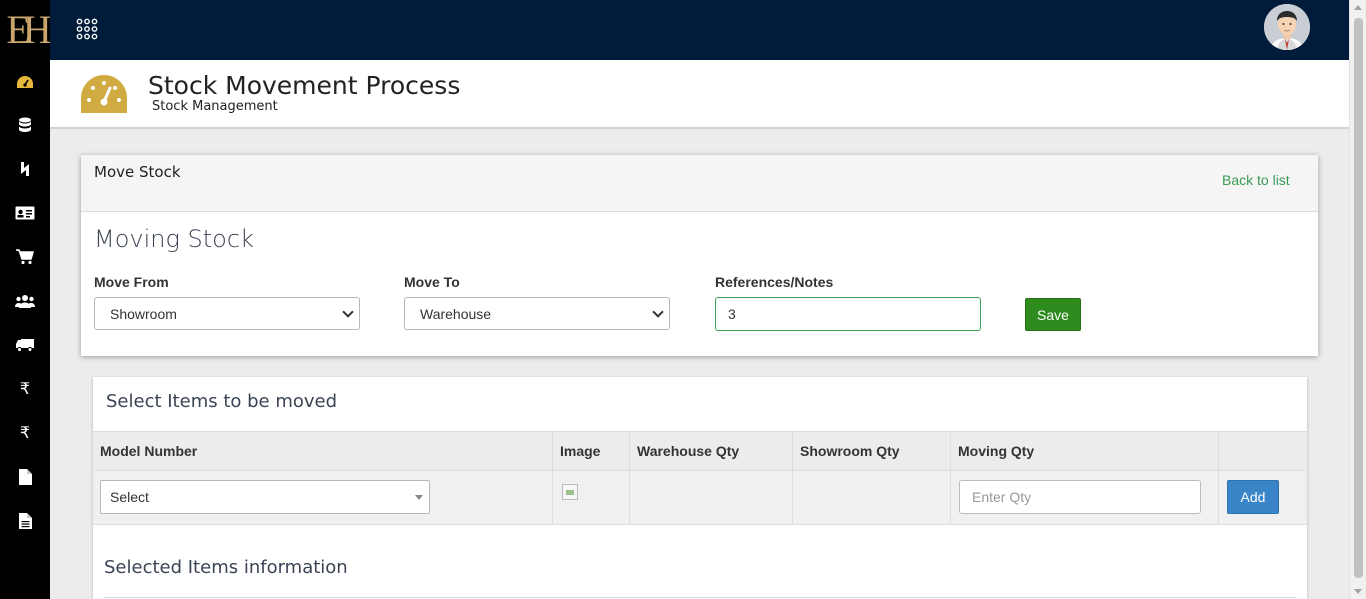 This screenshot has height=599, width=1366. Describe the element at coordinates (25, 169) in the screenshot. I see `exchange-icon` at that location.